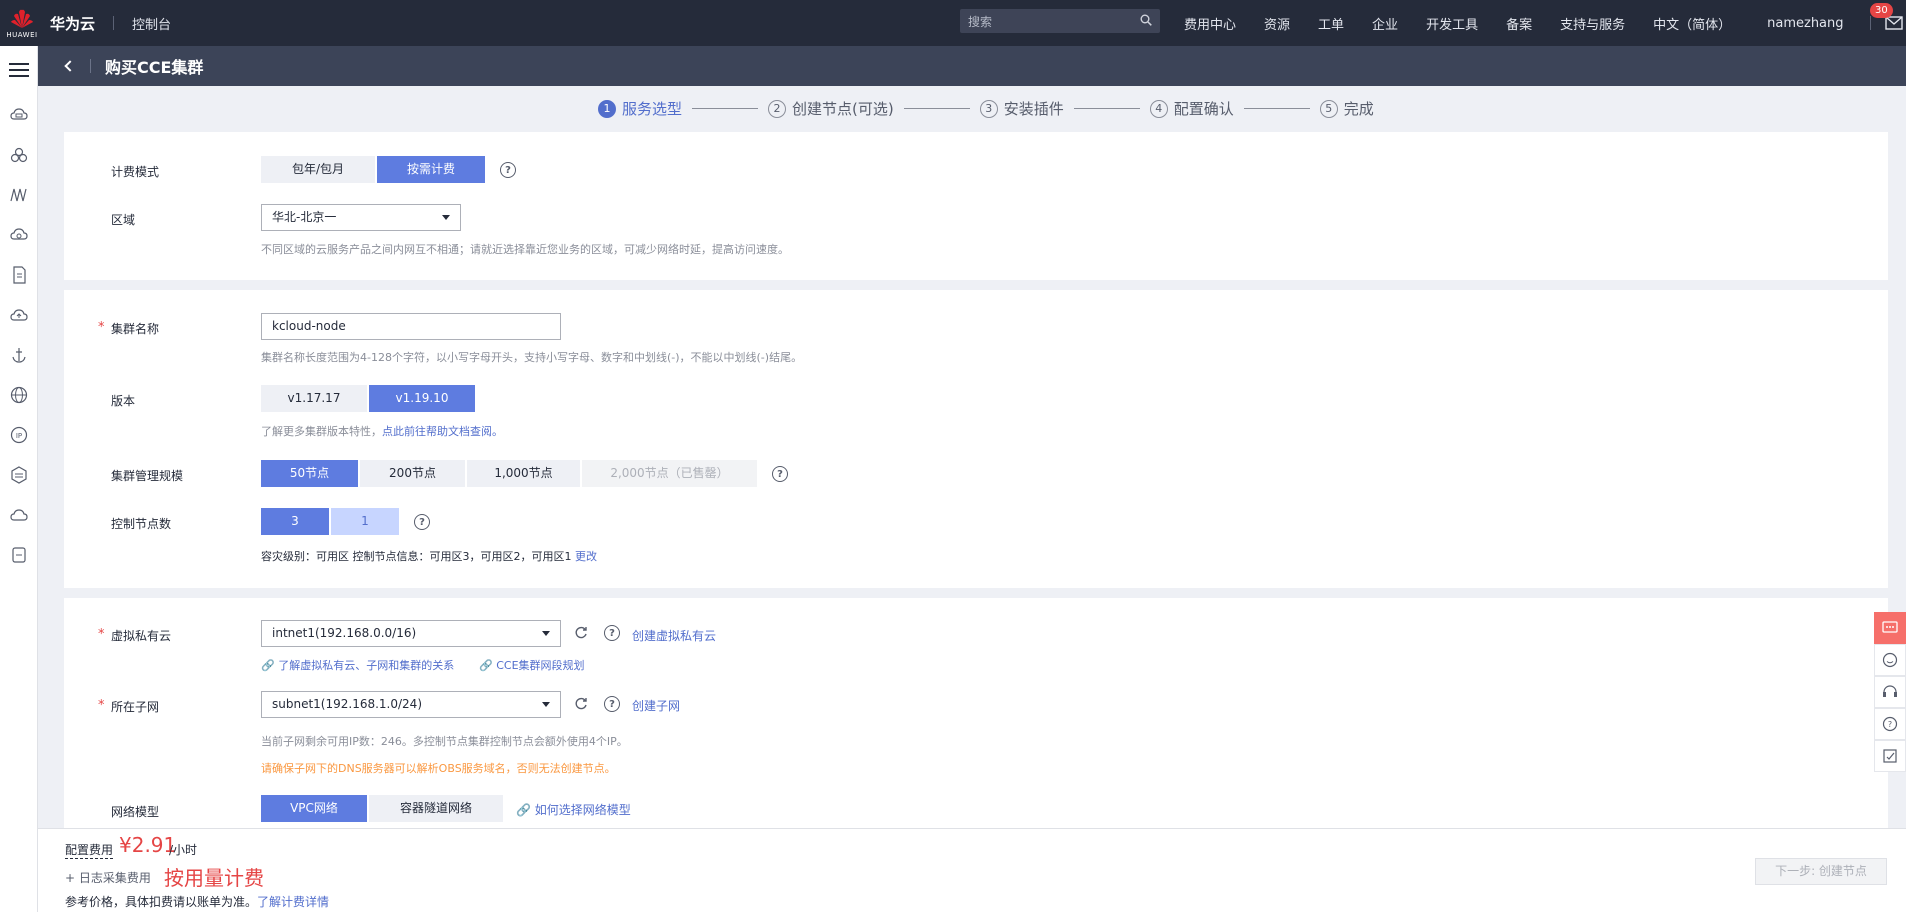  What do you see at coordinates (314, 808) in the screenshot?
I see `network-option-vpc: VPC网络` at bounding box center [314, 808].